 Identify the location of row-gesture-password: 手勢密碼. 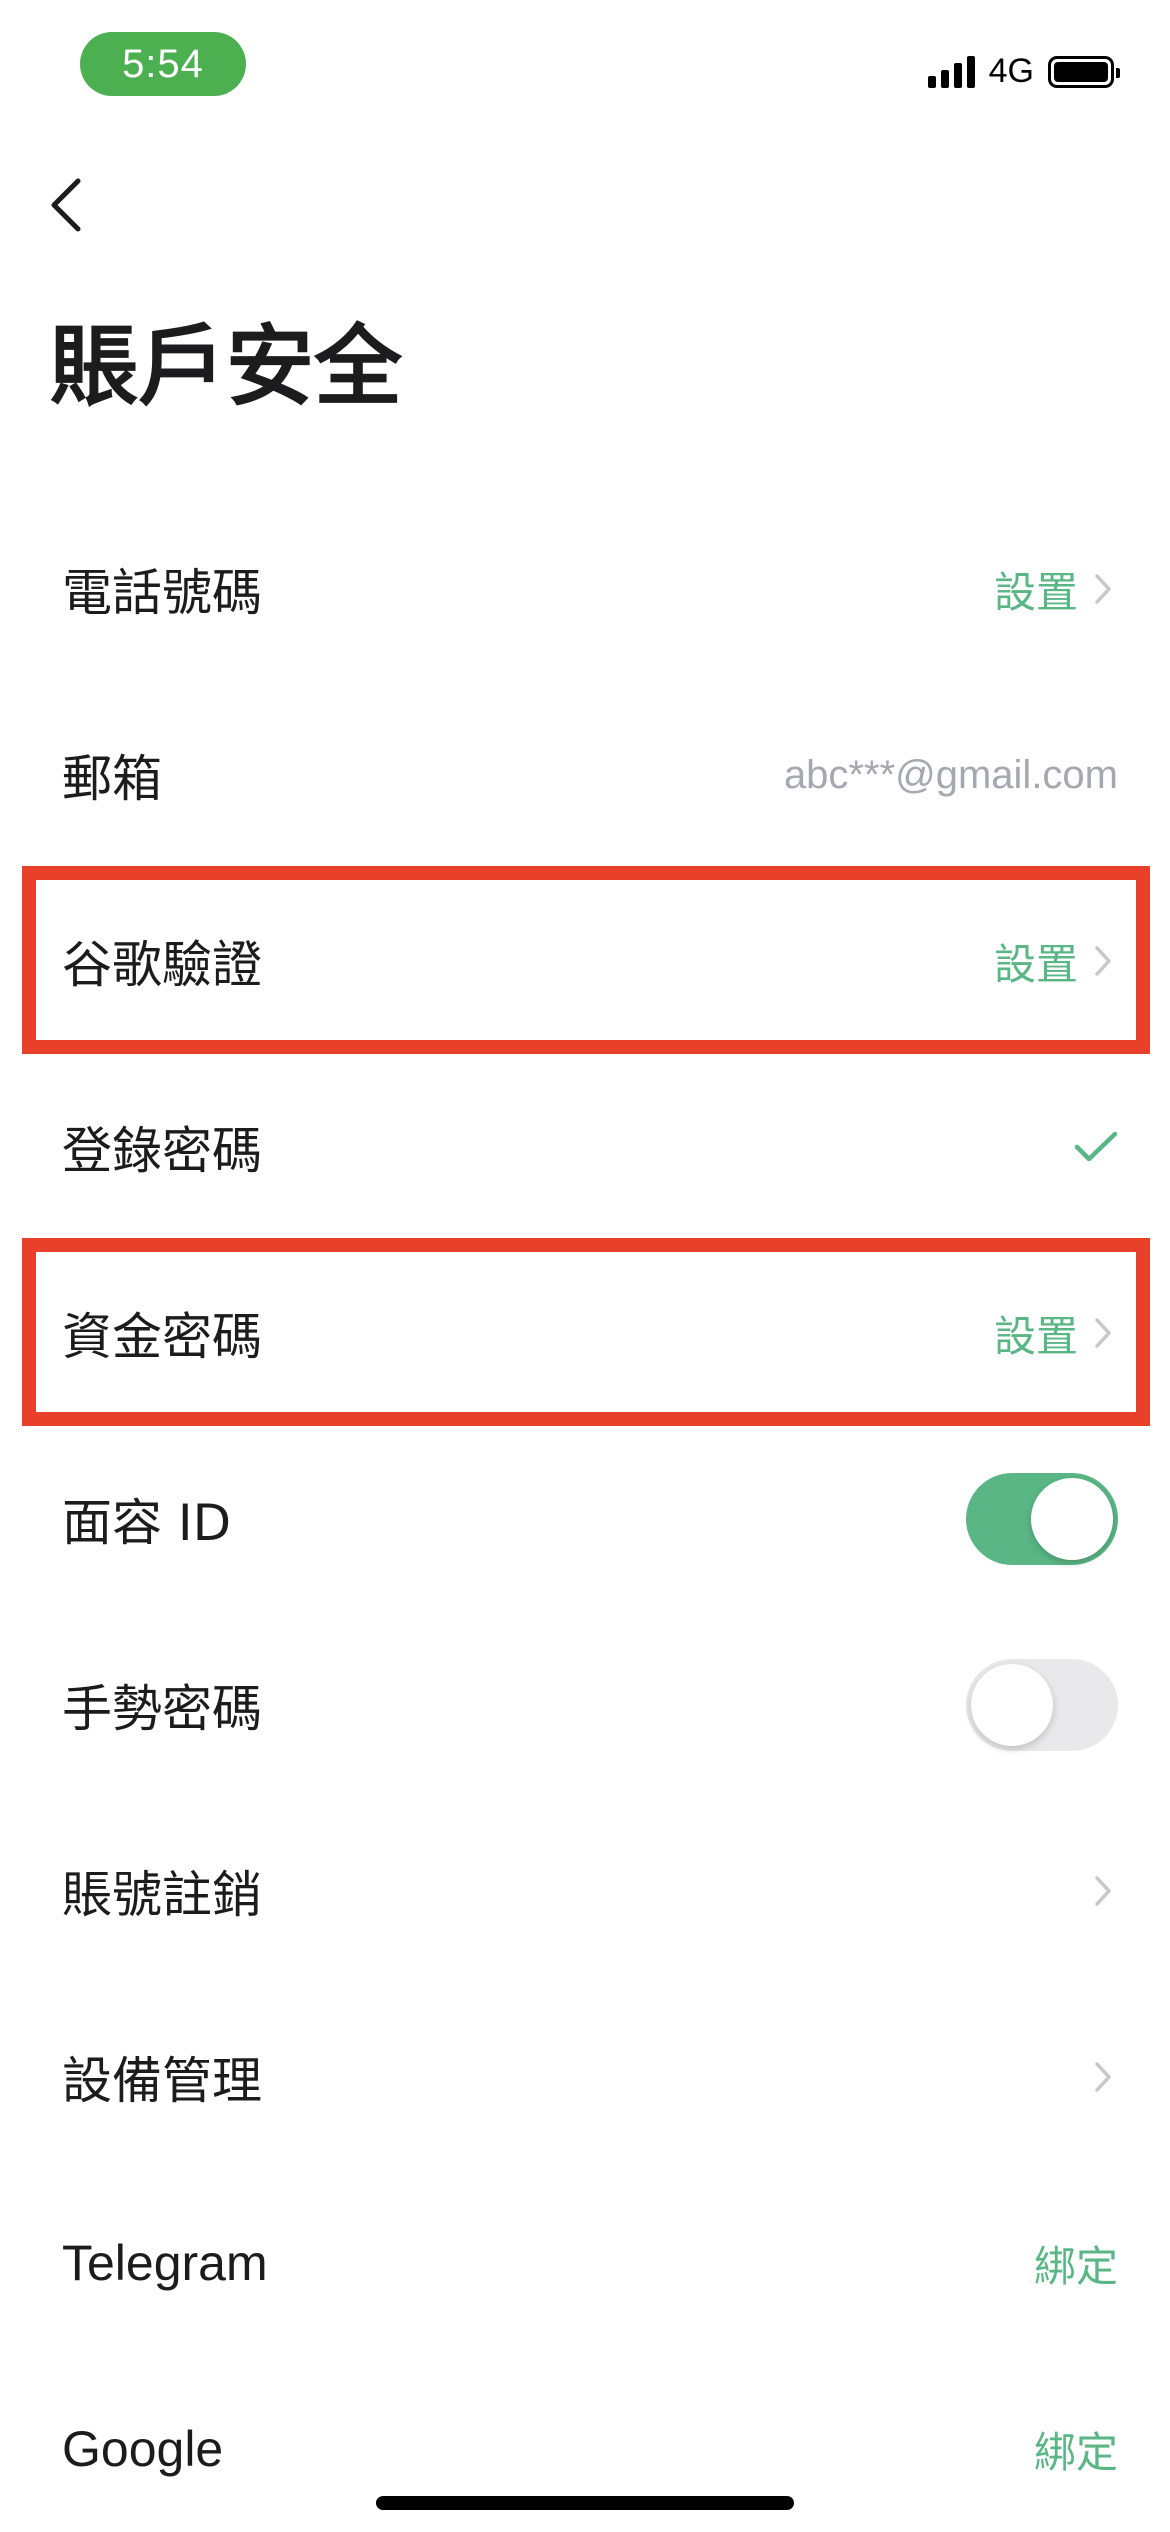
(585, 1705).